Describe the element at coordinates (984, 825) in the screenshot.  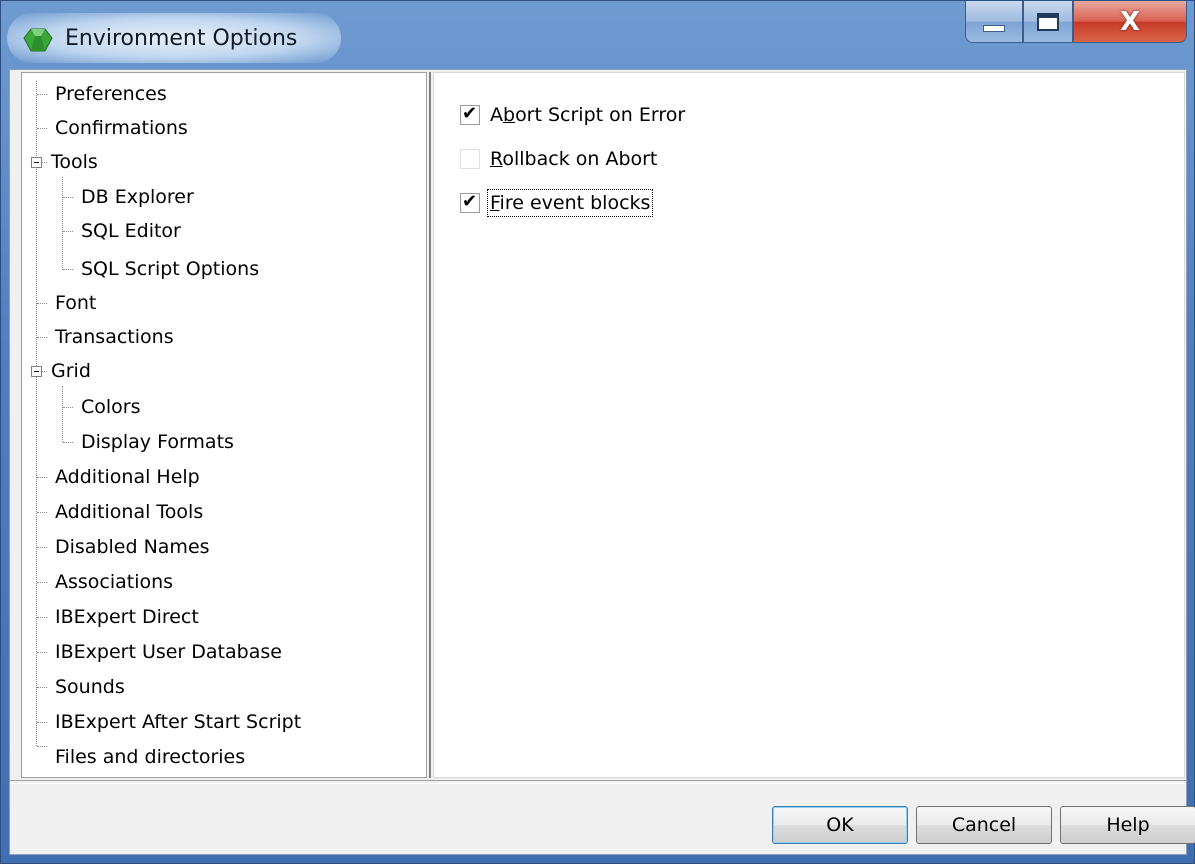
I see `cancel-button: Cancel` at that location.